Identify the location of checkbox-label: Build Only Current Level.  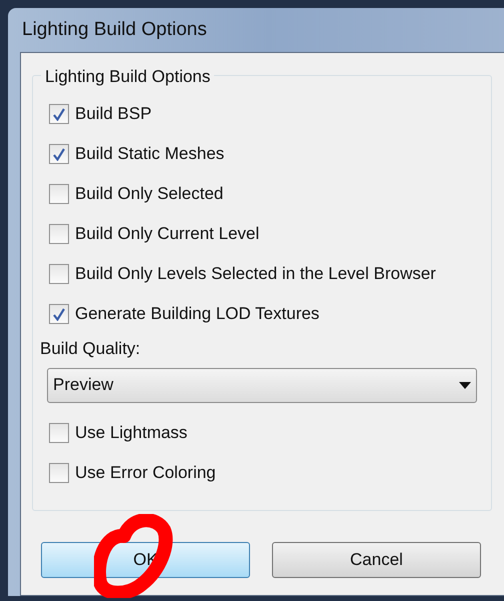
(167, 234).